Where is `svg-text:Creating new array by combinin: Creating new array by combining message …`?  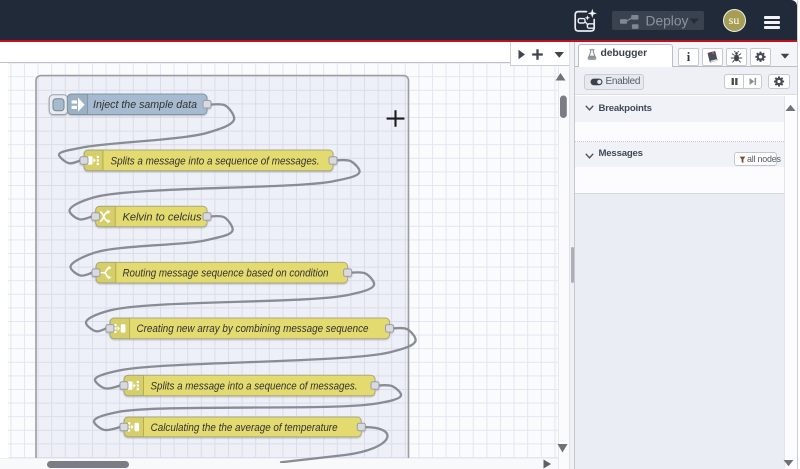 svg-text:Creating new array by combinin: Creating new array by combining message … is located at coordinates (253, 329).